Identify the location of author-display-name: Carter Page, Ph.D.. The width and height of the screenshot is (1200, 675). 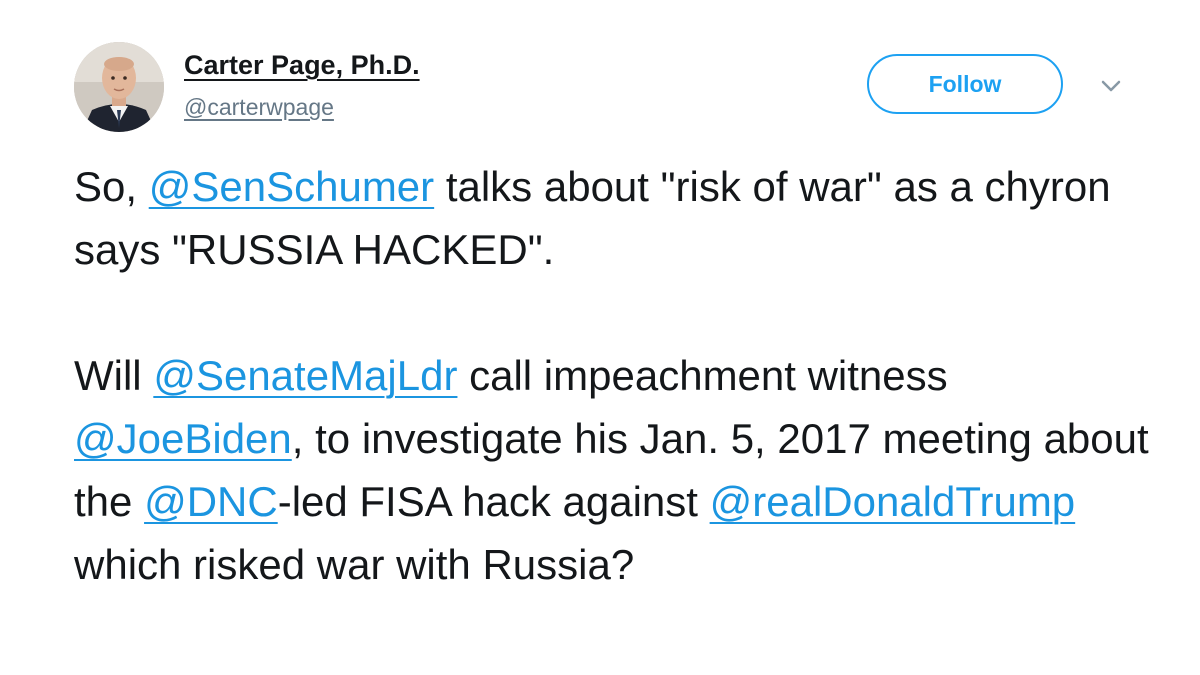
(302, 65).